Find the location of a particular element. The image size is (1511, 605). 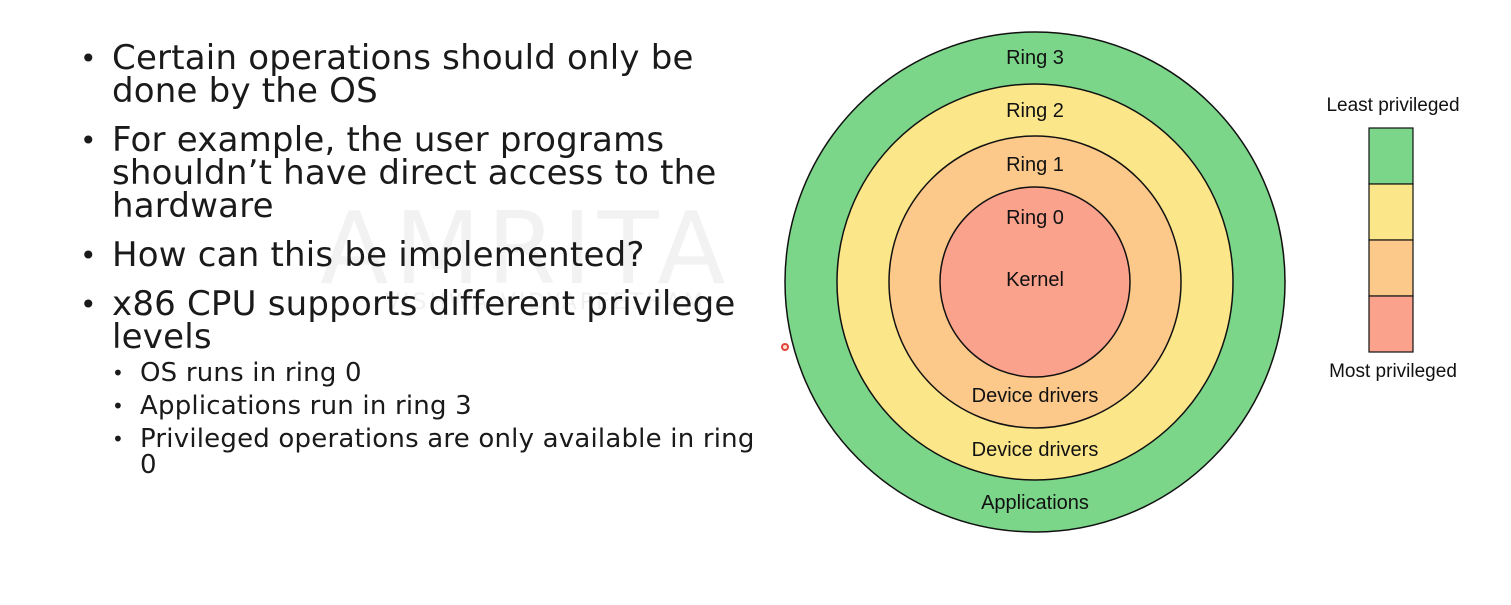

bullet-text: How can this be implemented? is located at coordinates (378, 255).